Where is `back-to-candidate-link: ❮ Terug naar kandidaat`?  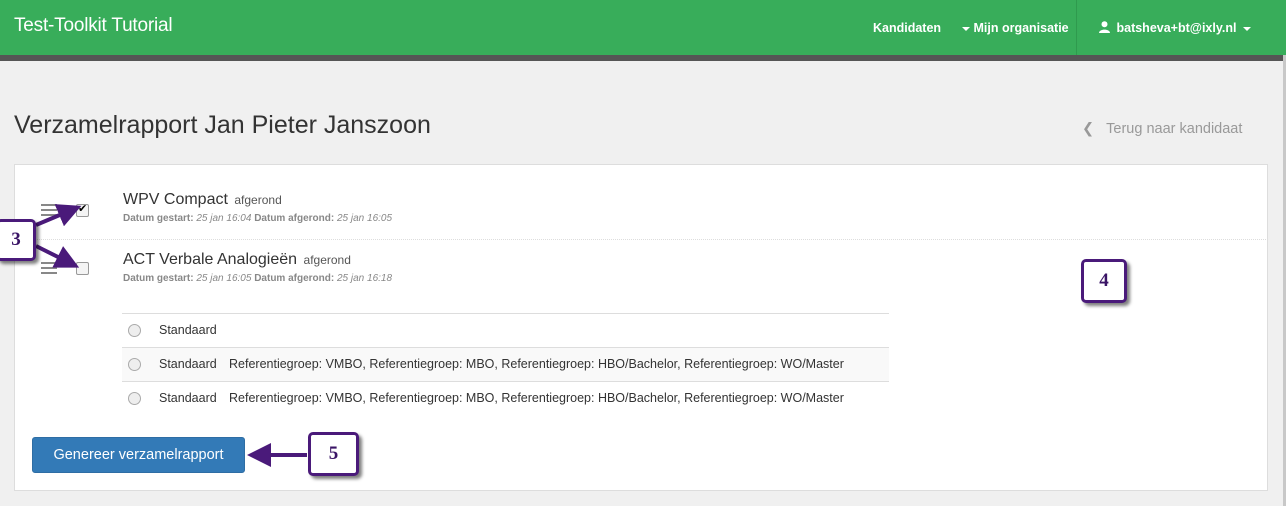
back-to-candidate-link: ❮ Terug naar kandidaat is located at coordinates (1162, 129).